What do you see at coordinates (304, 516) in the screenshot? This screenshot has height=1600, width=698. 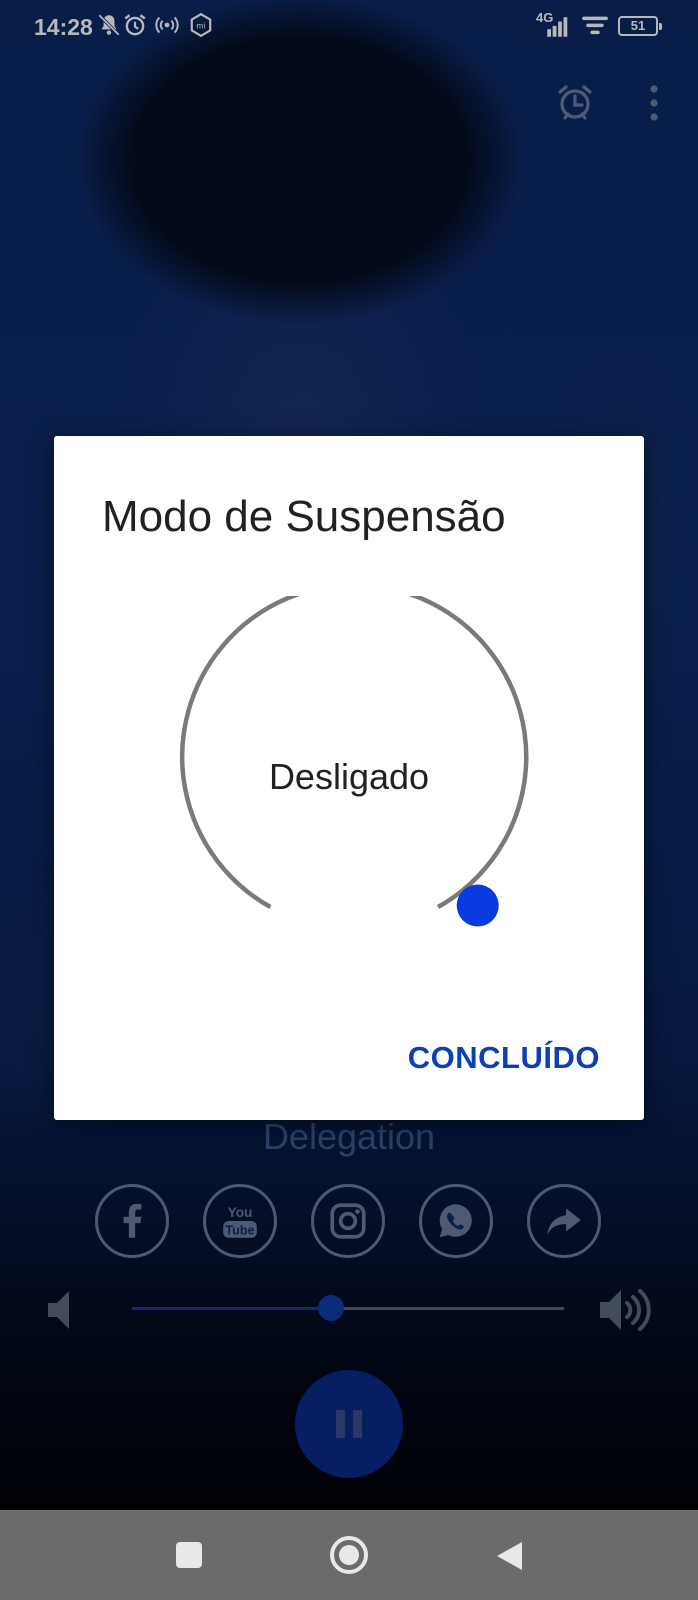 I see `dialog-title: Modo de Suspensão` at bounding box center [304, 516].